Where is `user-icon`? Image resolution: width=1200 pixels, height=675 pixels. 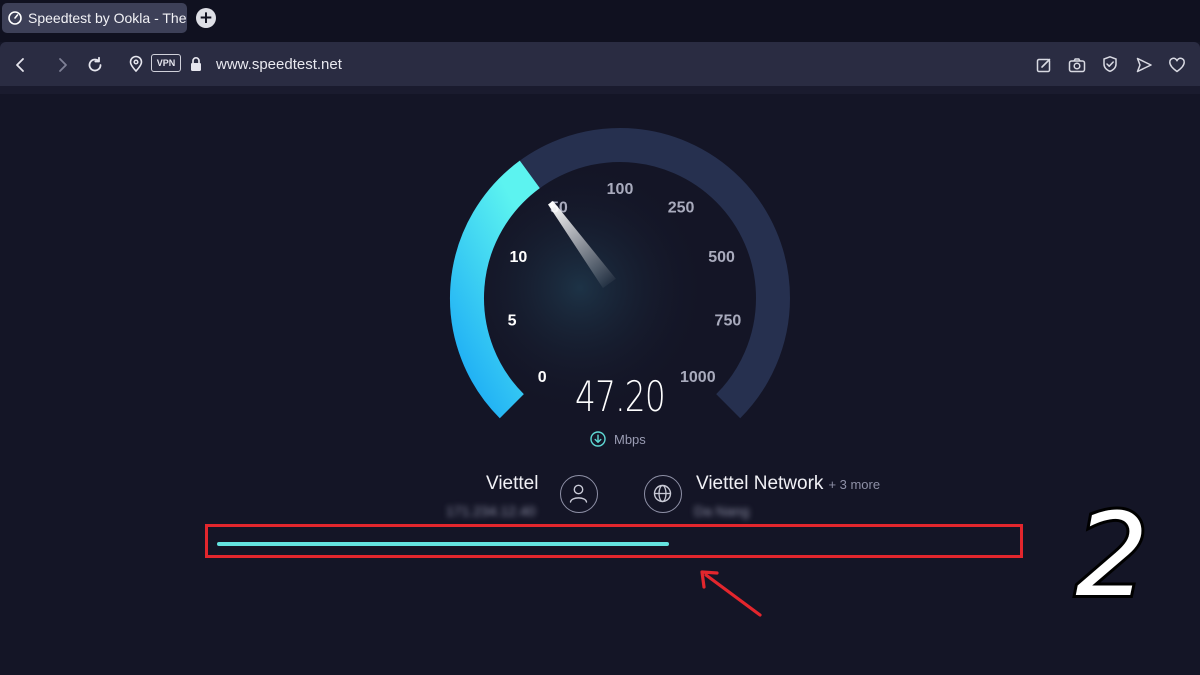 user-icon is located at coordinates (578, 493).